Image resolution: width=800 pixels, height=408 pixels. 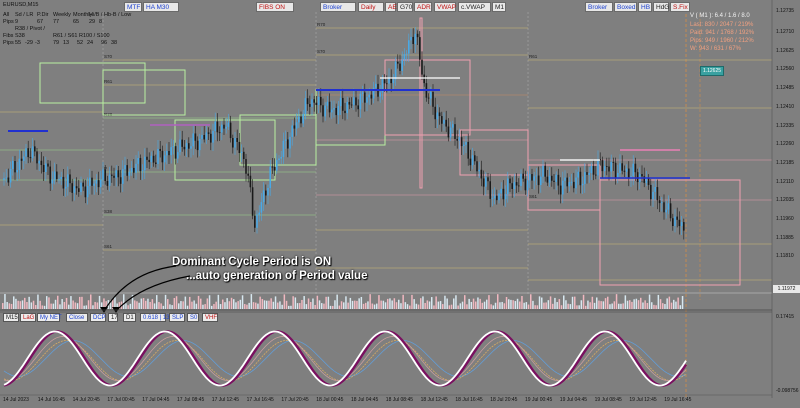 I want to click on info-paid: Paid: 941 / 1768 / 192%, so click(x=722, y=33).